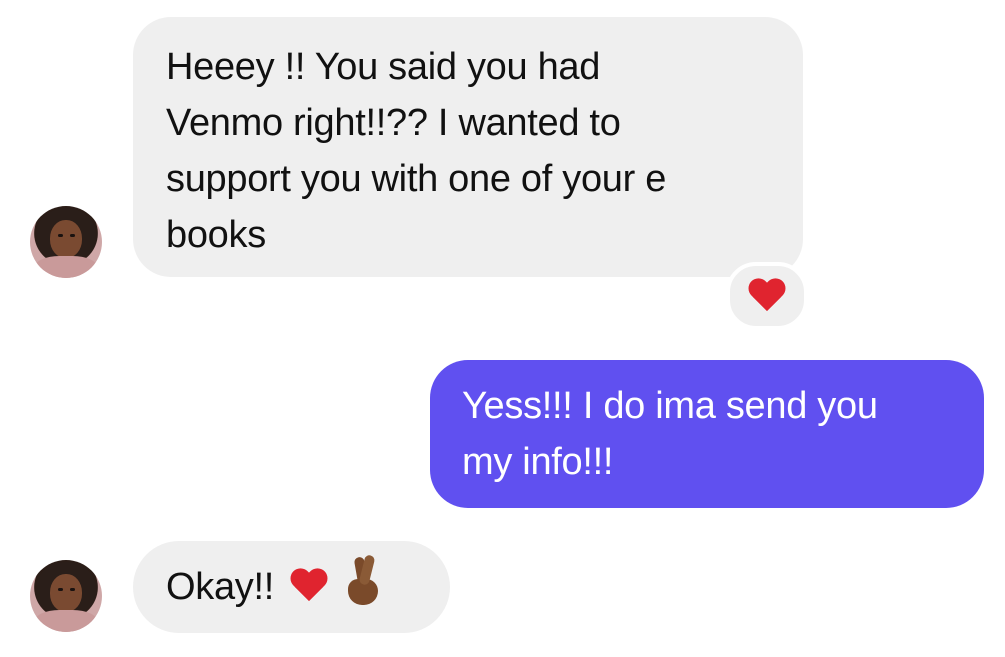 This screenshot has width=1005, height=657. What do you see at coordinates (538, 462) in the screenshot?
I see `message-text-line: my info!!!` at bounding box center [538, 462].